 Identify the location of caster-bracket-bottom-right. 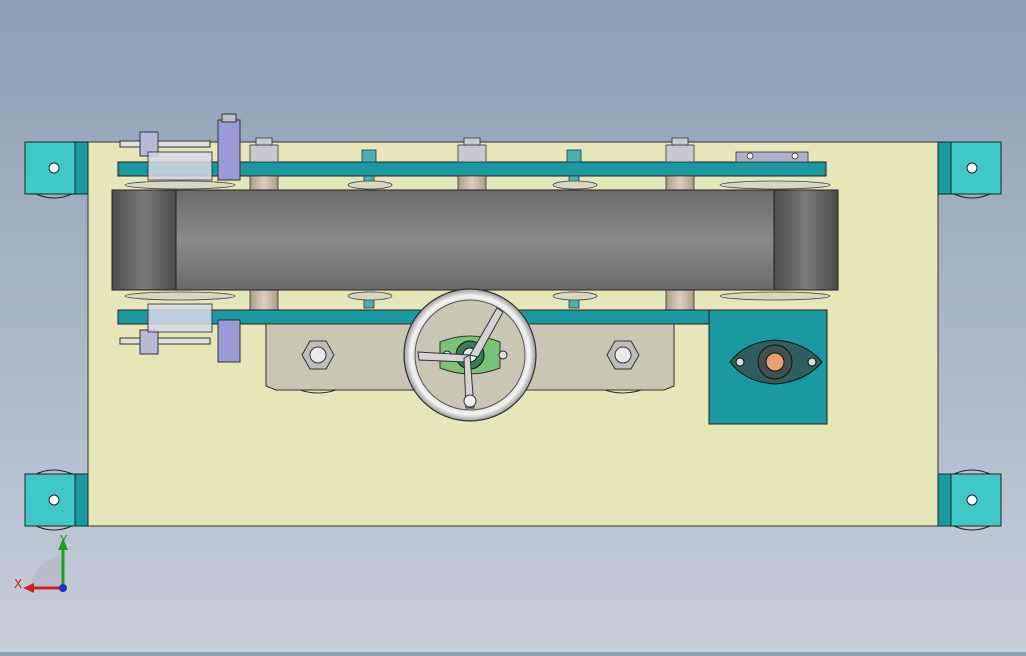
(969, 500).